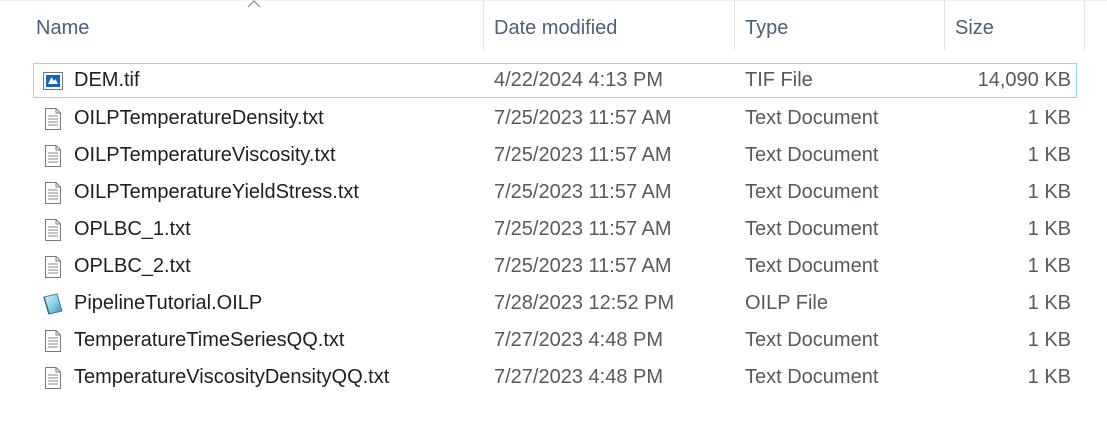 The height and width of the screenshot is (432, 1107). What do you see at coordinates (132, 229) in the screenshot?
I see `file-name: OPLBC_1.txt` at bounding box center [132, 229].